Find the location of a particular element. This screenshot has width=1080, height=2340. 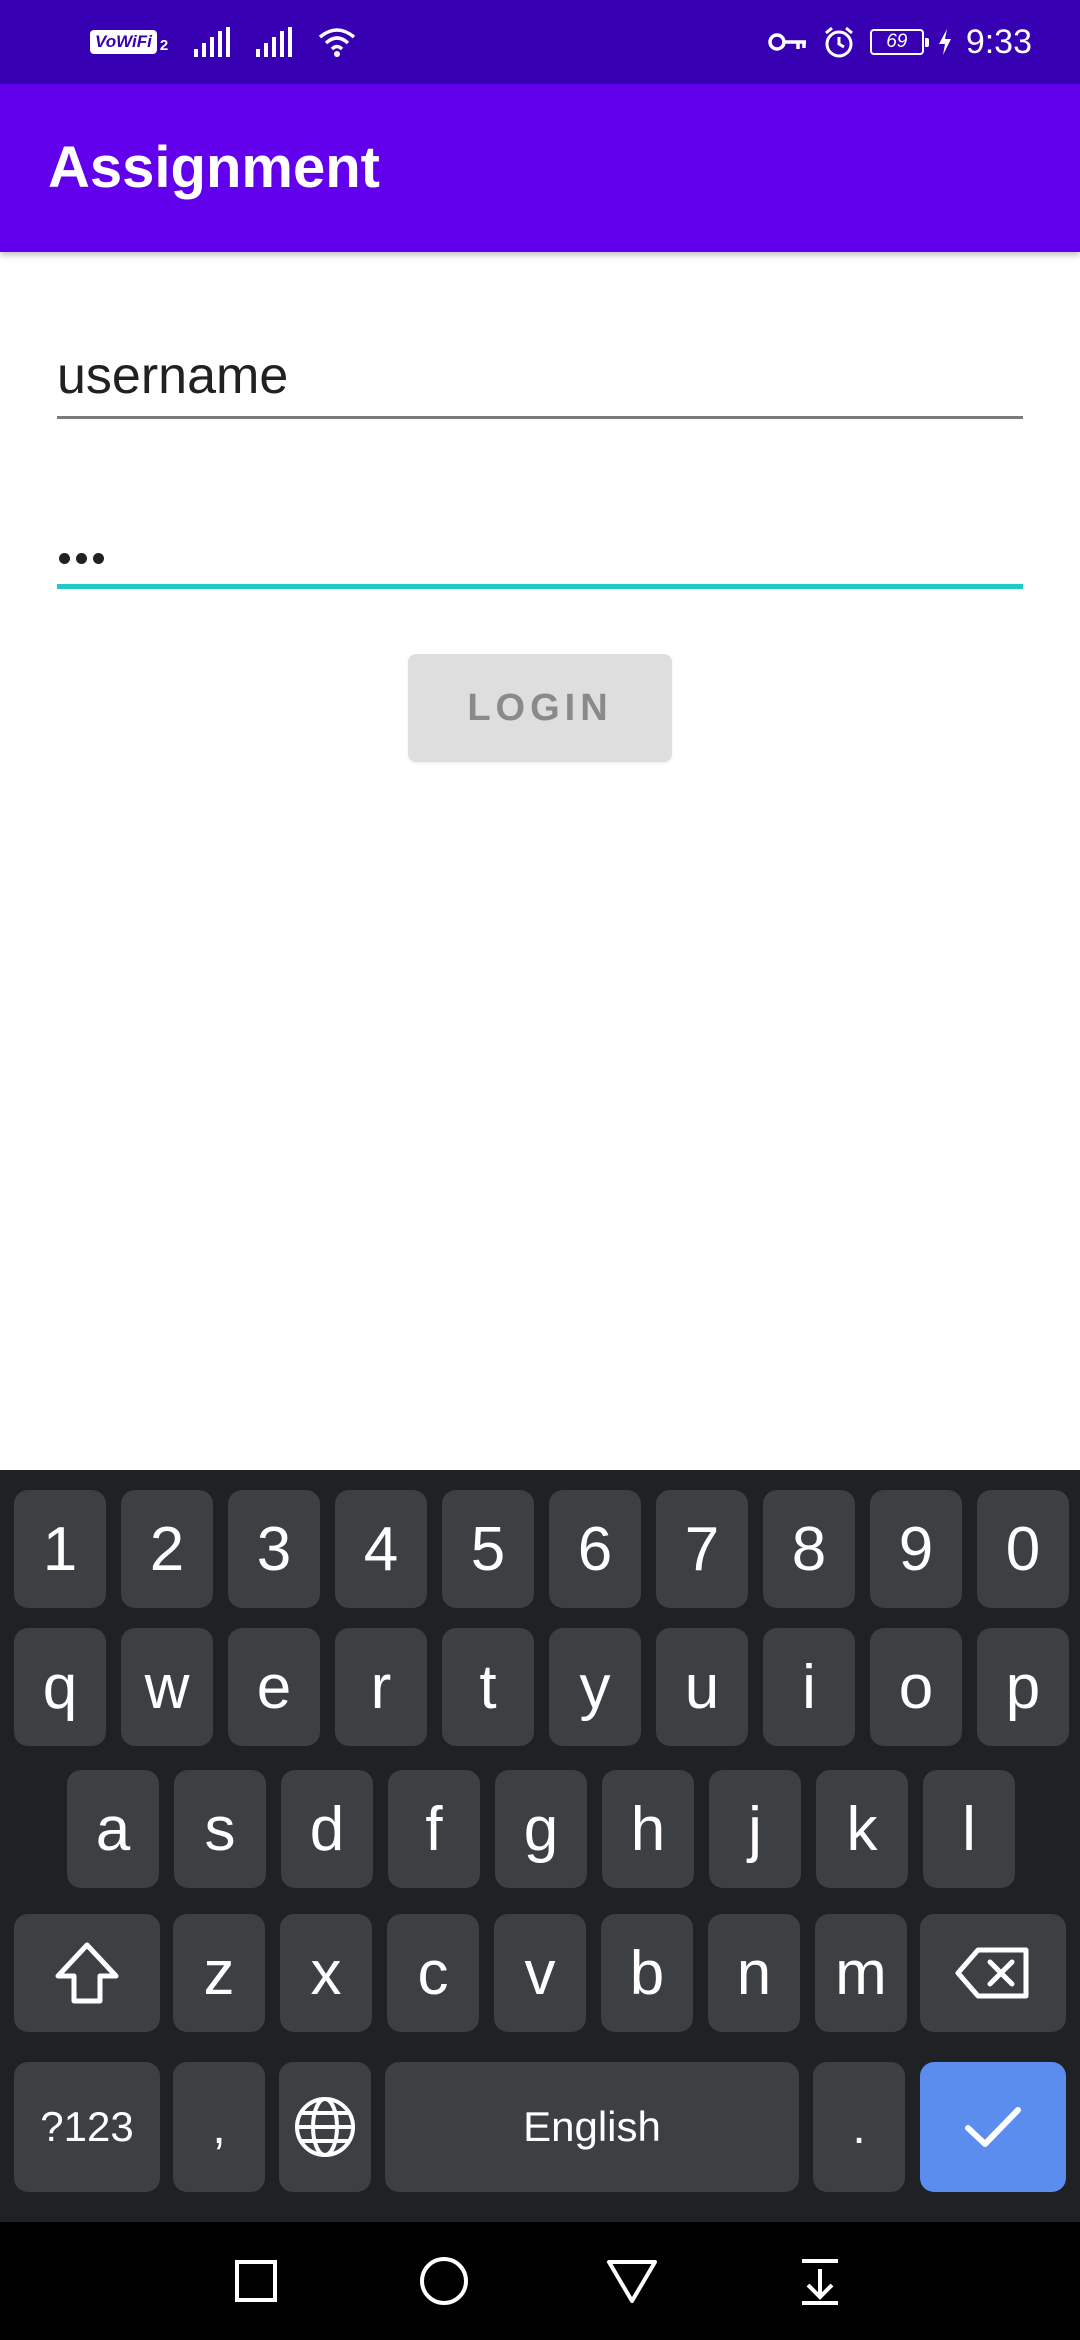

vowifi-icon: VoWiFi 2 is located at coordinates (129, 42).